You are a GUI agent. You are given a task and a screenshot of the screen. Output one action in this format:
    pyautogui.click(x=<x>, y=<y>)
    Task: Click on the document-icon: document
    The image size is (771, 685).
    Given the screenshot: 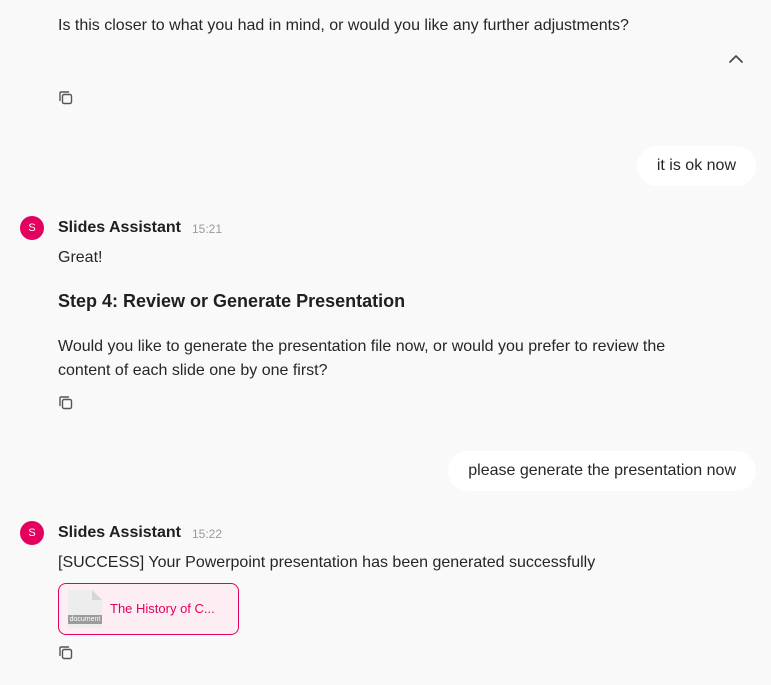 What is the action you would take?
    pyautogui.click(x=85, y=609)
    